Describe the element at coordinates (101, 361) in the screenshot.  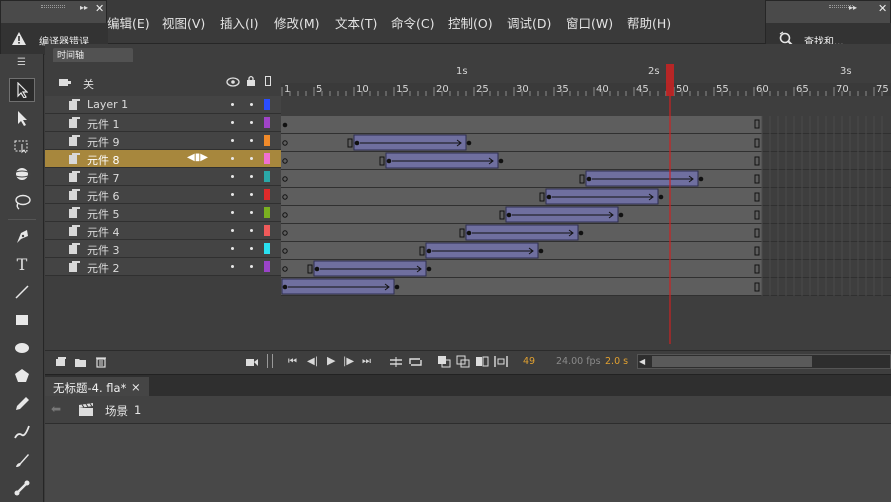
I see `delete-icon` at that location.